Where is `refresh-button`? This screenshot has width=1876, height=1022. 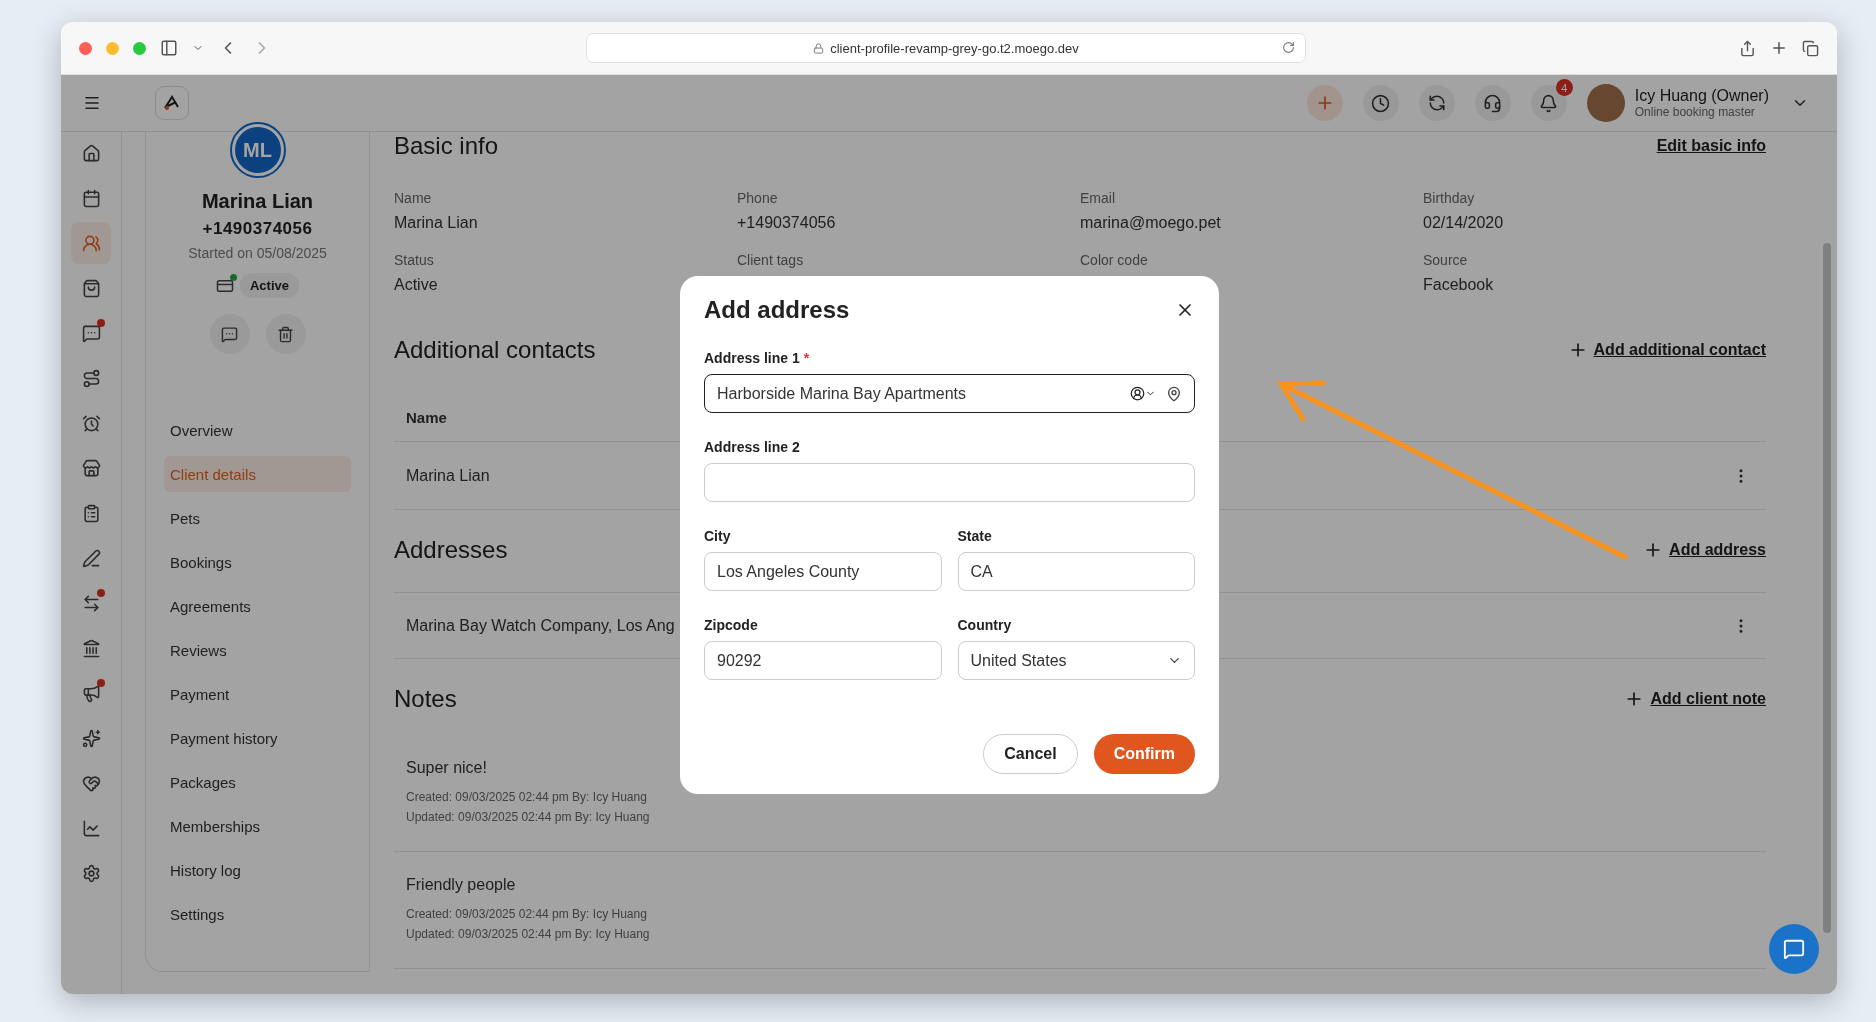 refresh-button is located at coordinates (1436, 103).